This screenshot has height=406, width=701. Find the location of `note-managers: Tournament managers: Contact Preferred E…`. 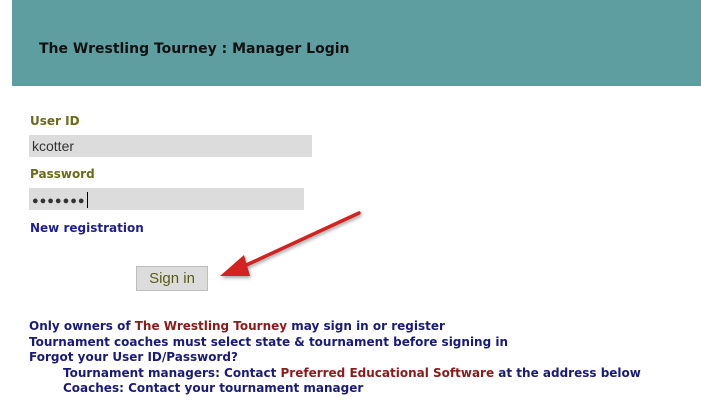

note-managers: Tournament managers: Contact Preferred E… is located at coordinates (352, 372).